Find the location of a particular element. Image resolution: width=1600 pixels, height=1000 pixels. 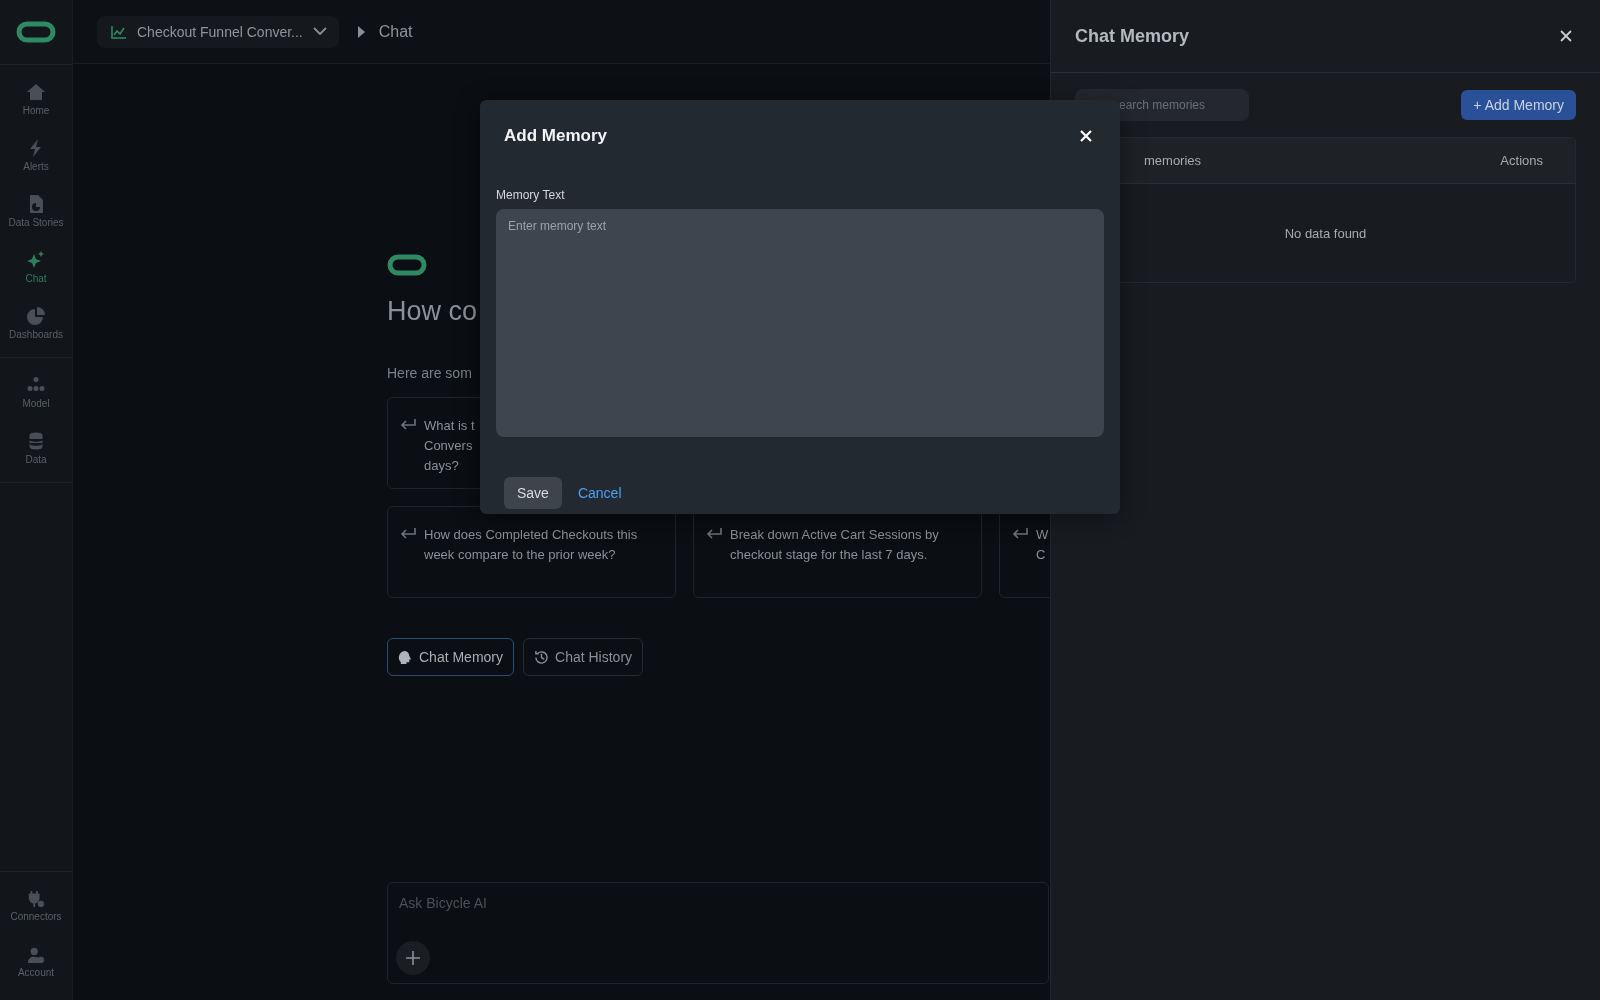

column-header: memories is located at coordinates (1173, 160).